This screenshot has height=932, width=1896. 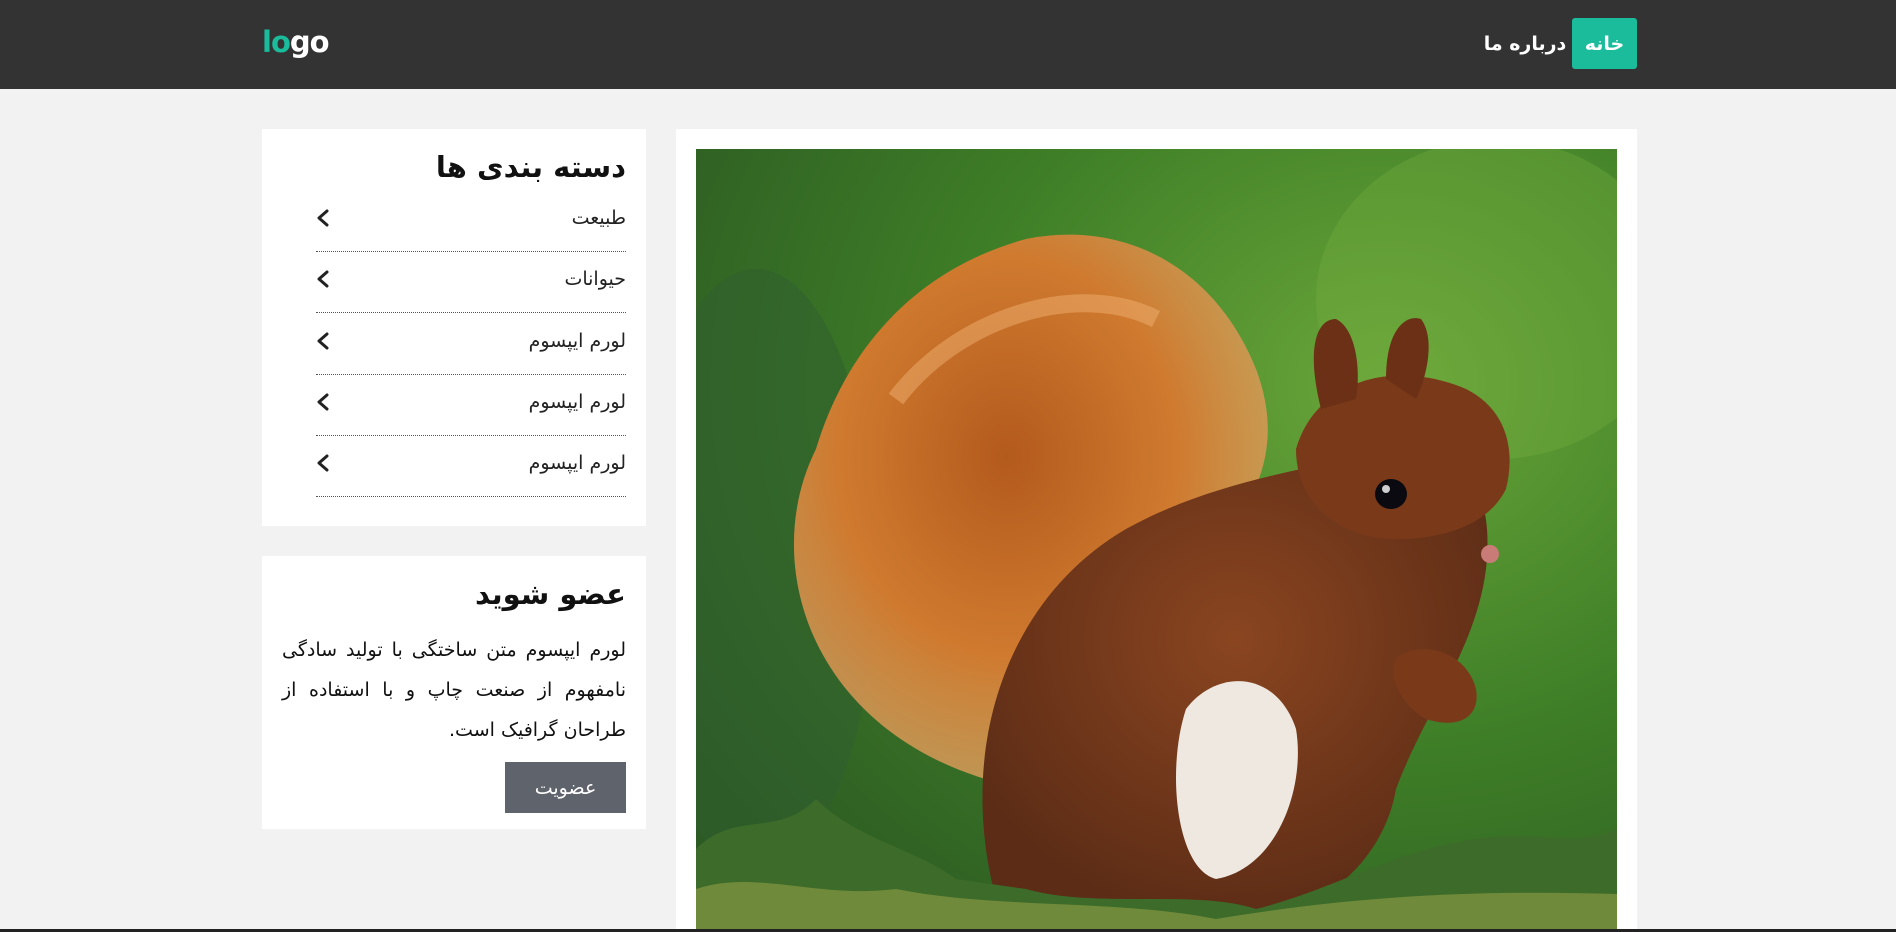 I want to click on category-item-nature: طبیعت, so click(x=471, y=221).